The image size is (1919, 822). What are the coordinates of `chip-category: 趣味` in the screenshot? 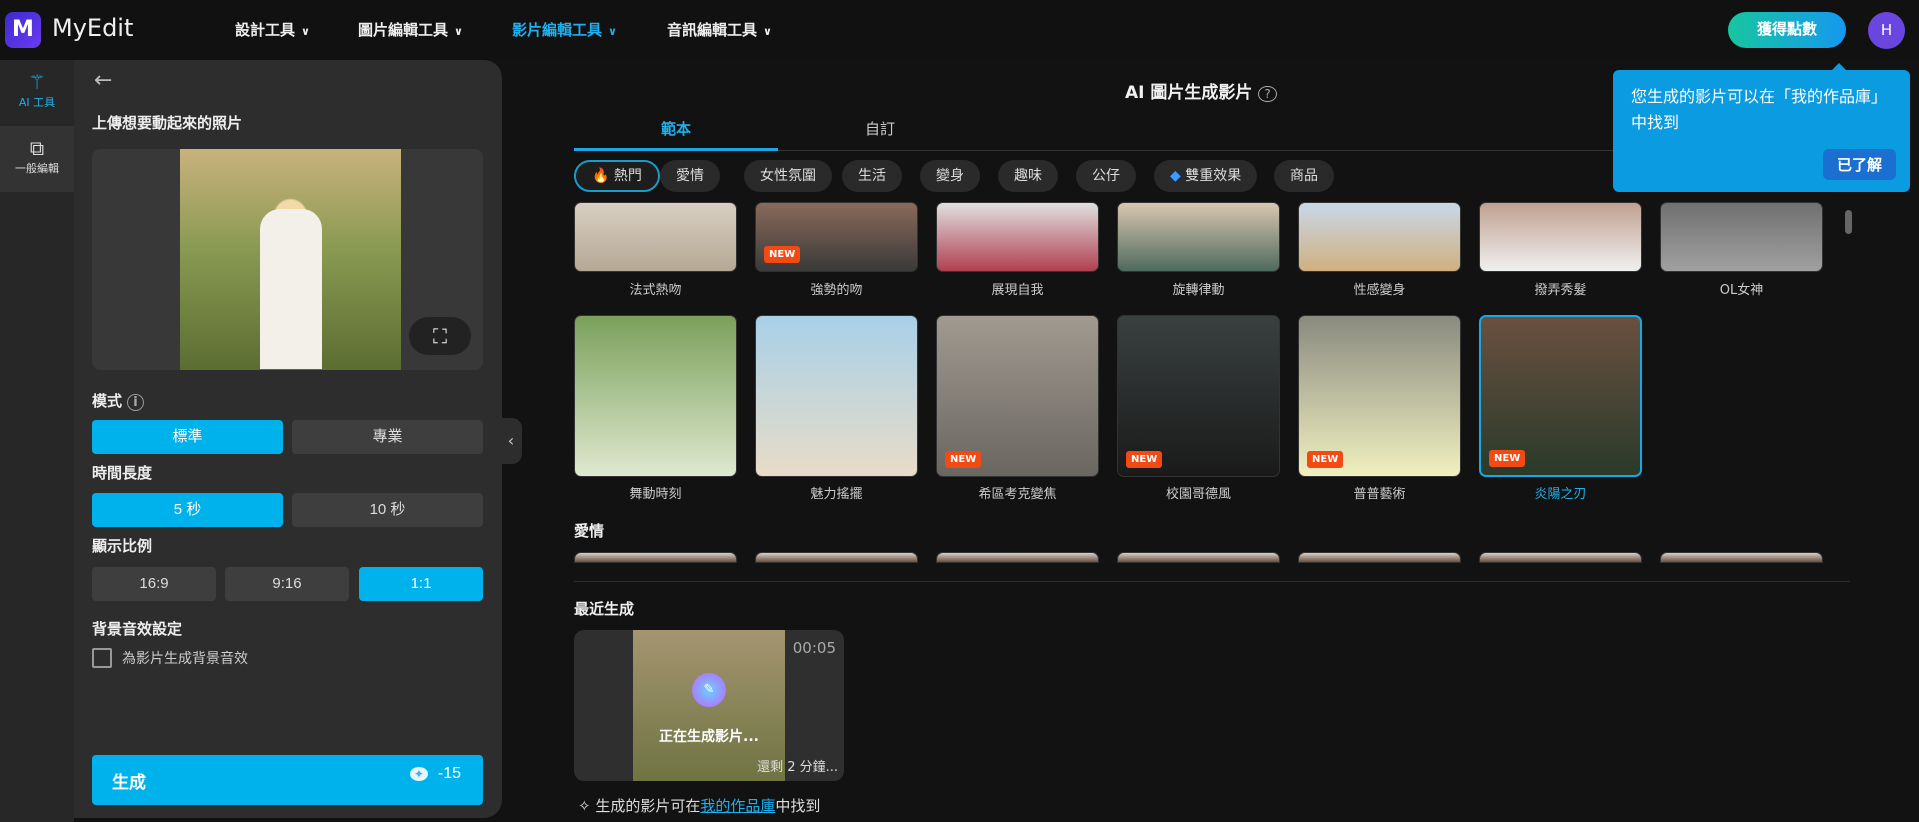 It's located at (1028, 176).